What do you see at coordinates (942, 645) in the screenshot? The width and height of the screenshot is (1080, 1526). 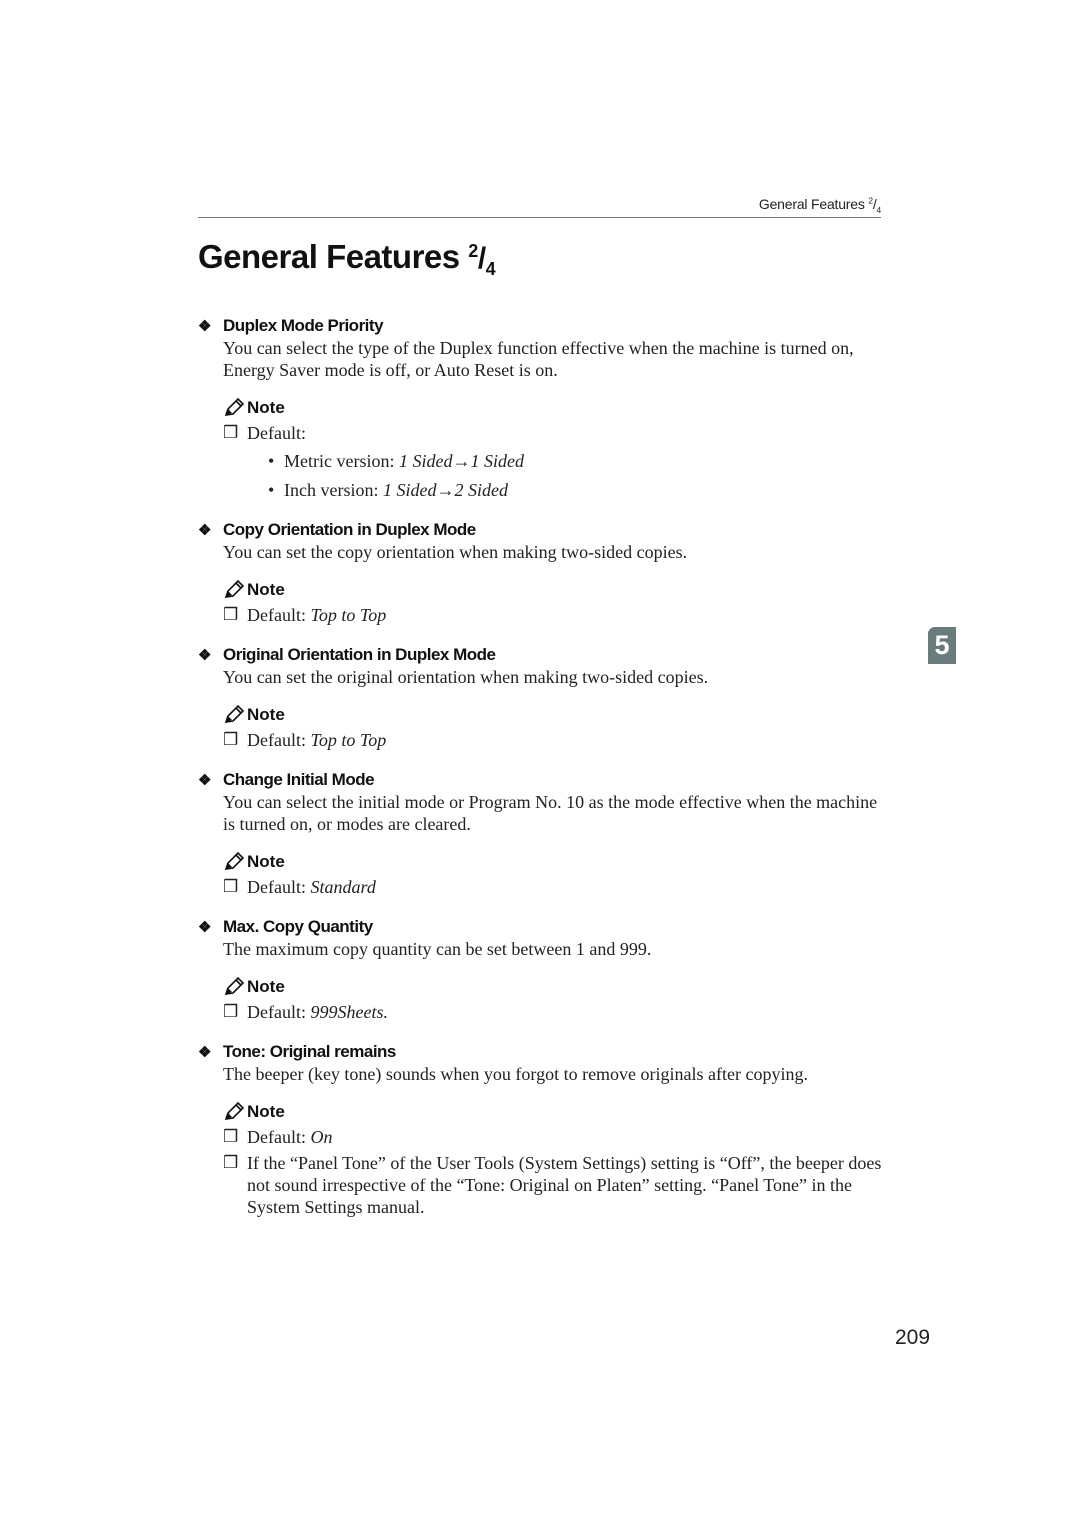 I see `chapter-tab: 5` at bounding box center [942, 645].